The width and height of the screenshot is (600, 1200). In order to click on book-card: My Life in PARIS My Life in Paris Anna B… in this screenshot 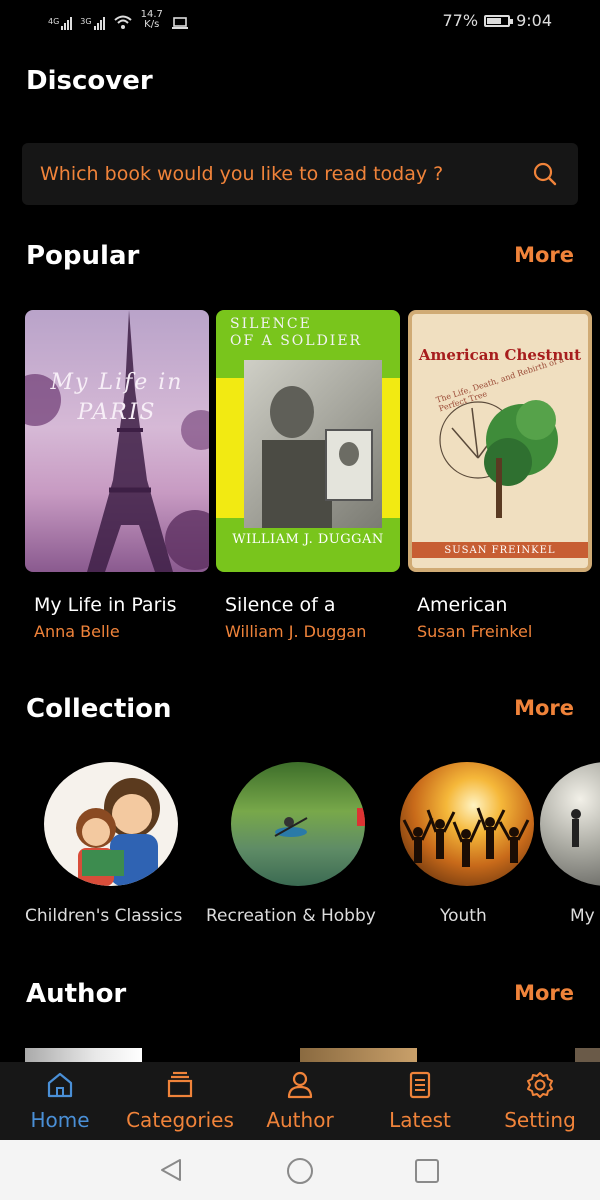, I will do `click(117, 475)`.